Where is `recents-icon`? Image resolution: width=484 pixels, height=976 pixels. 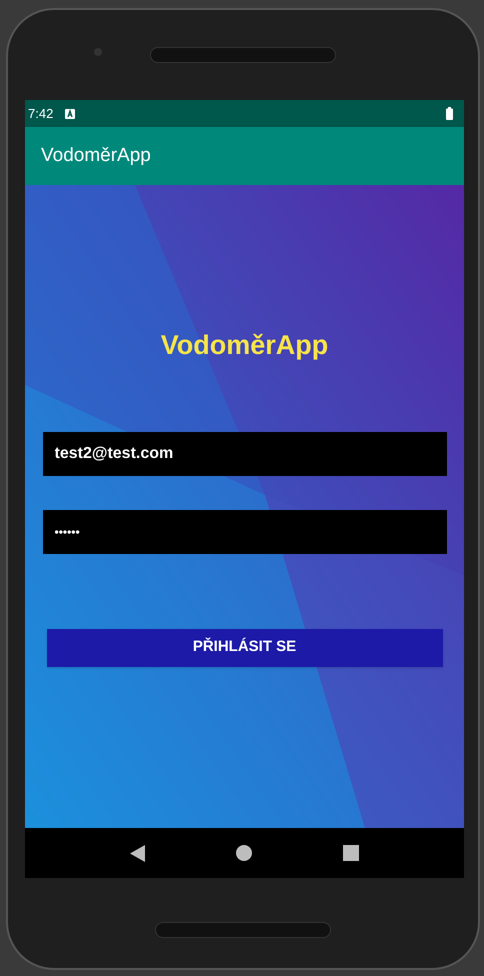 recents-icon is located at coordinates (350, 853).